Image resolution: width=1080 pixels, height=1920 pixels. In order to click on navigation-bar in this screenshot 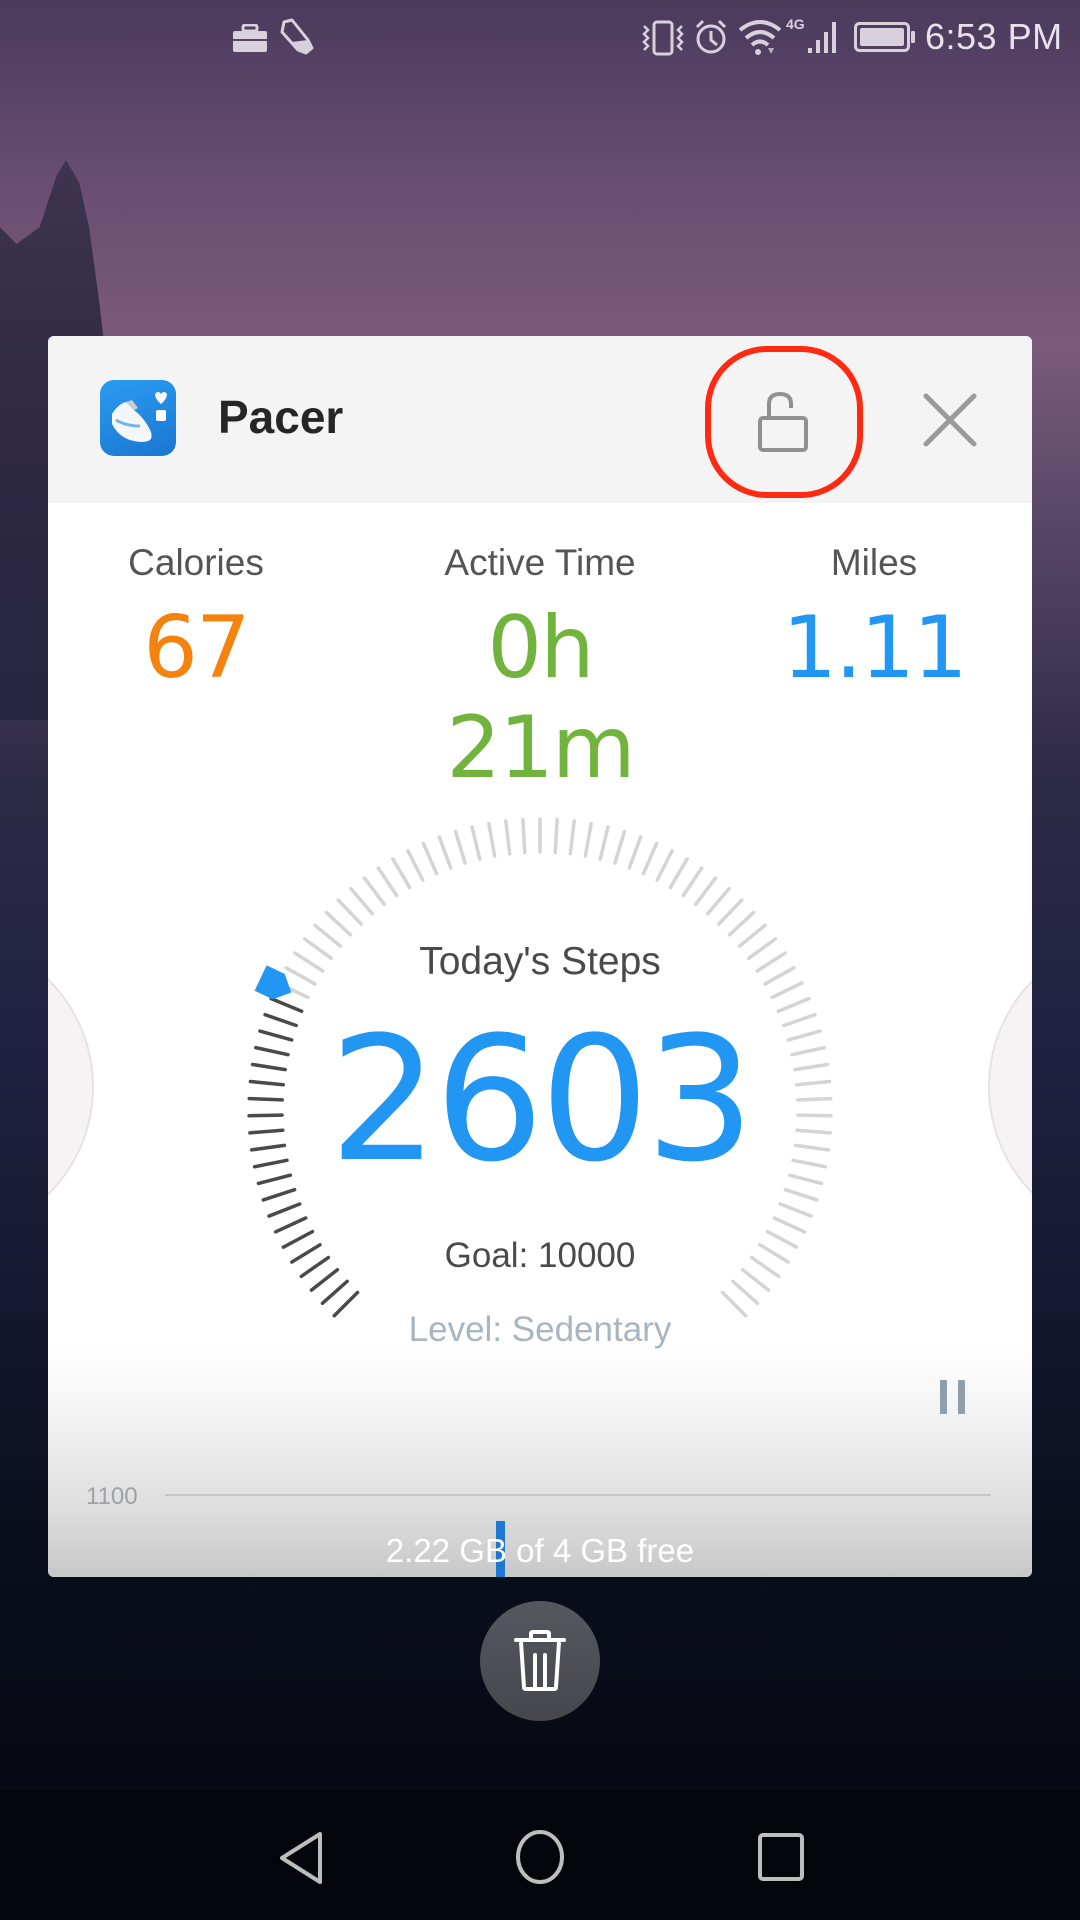, I will do `click(540, 1855)`.